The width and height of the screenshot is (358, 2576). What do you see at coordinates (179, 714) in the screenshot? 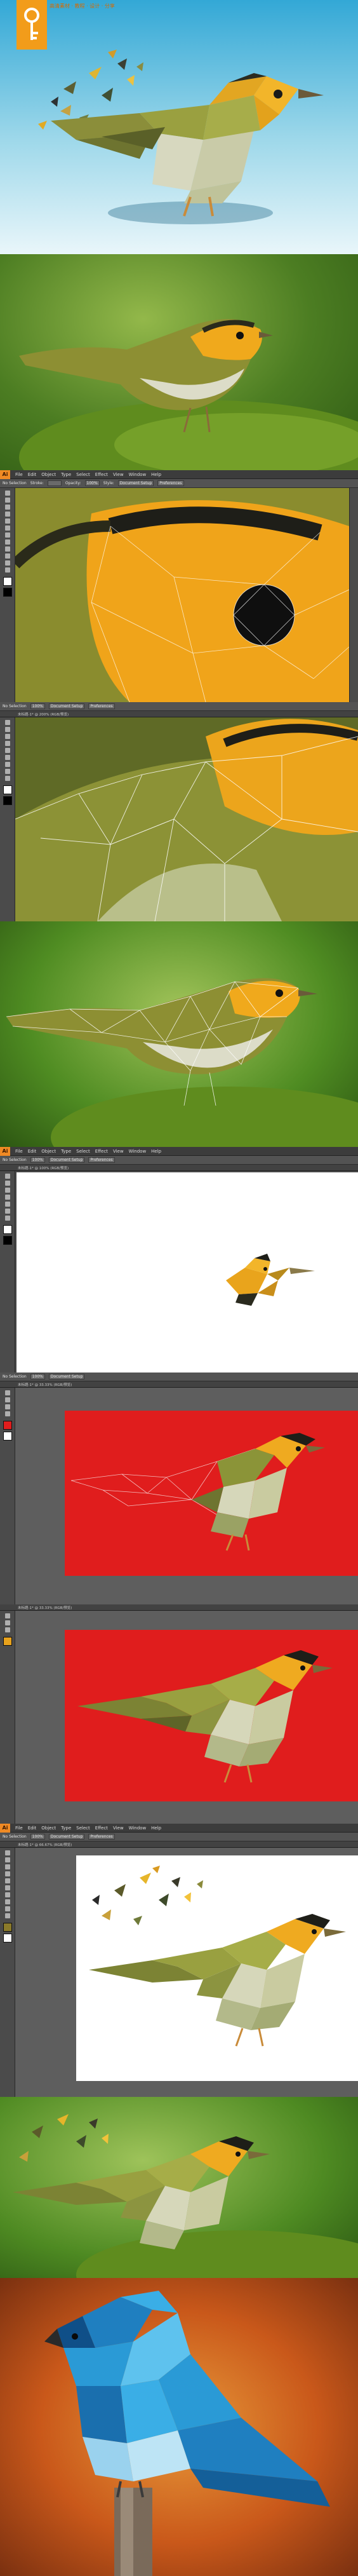
I see `document-tab-2: 未标题-1* @ 200% (RGB/预览)` at bounding box center [179, 714].